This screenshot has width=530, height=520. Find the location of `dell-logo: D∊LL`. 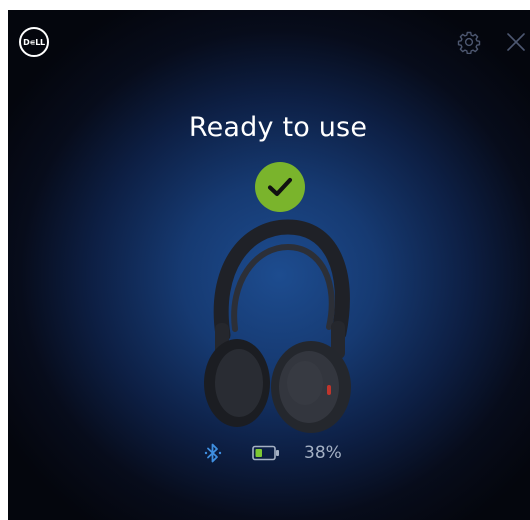

dell-logo: D∊LL is located at coordinates (34, 42).